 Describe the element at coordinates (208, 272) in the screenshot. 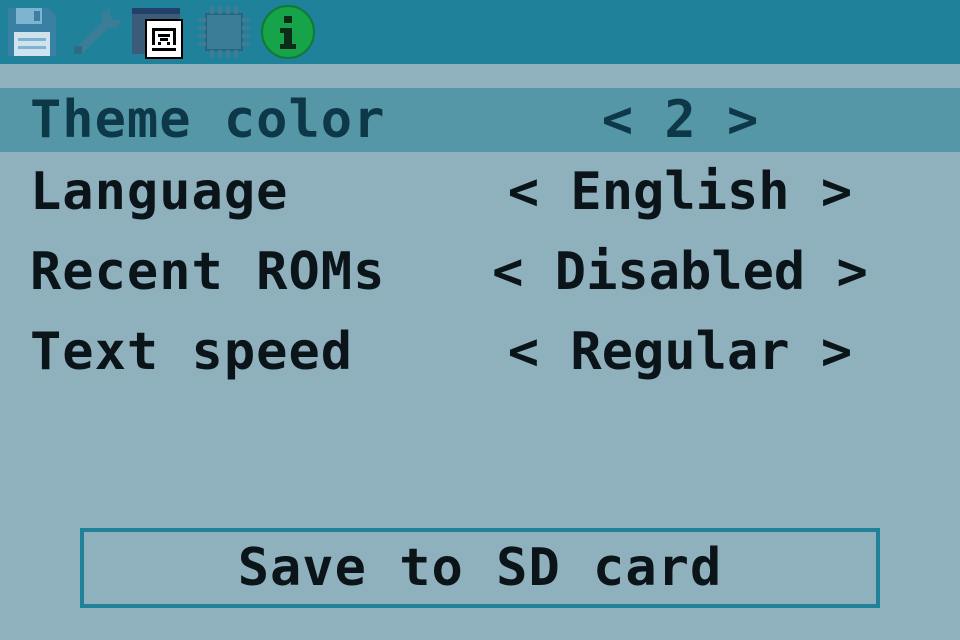

I see `setting-label: Recent ROMs` at that location.